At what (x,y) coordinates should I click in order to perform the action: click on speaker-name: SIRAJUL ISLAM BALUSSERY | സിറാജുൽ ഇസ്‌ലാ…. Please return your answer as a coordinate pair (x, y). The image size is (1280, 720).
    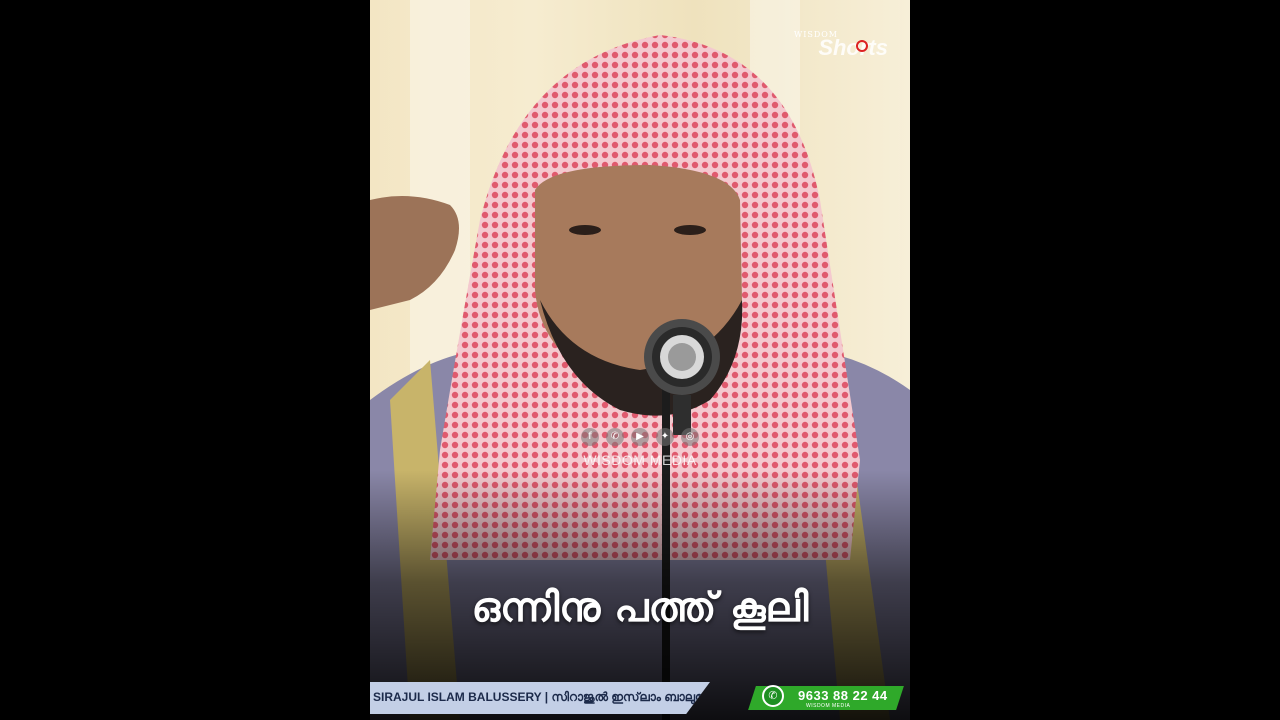
    Looking at the image, I should click on (549, 697).